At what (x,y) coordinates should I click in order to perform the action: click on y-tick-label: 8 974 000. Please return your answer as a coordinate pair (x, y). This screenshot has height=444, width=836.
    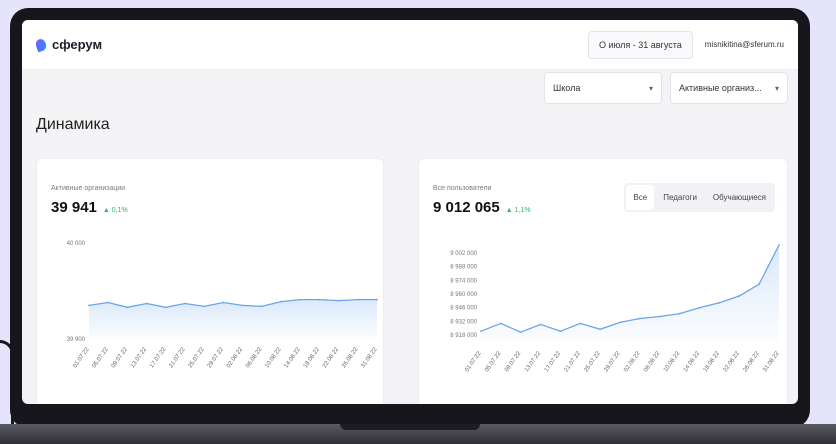
    Looking at the image, I should click on (463, 281).